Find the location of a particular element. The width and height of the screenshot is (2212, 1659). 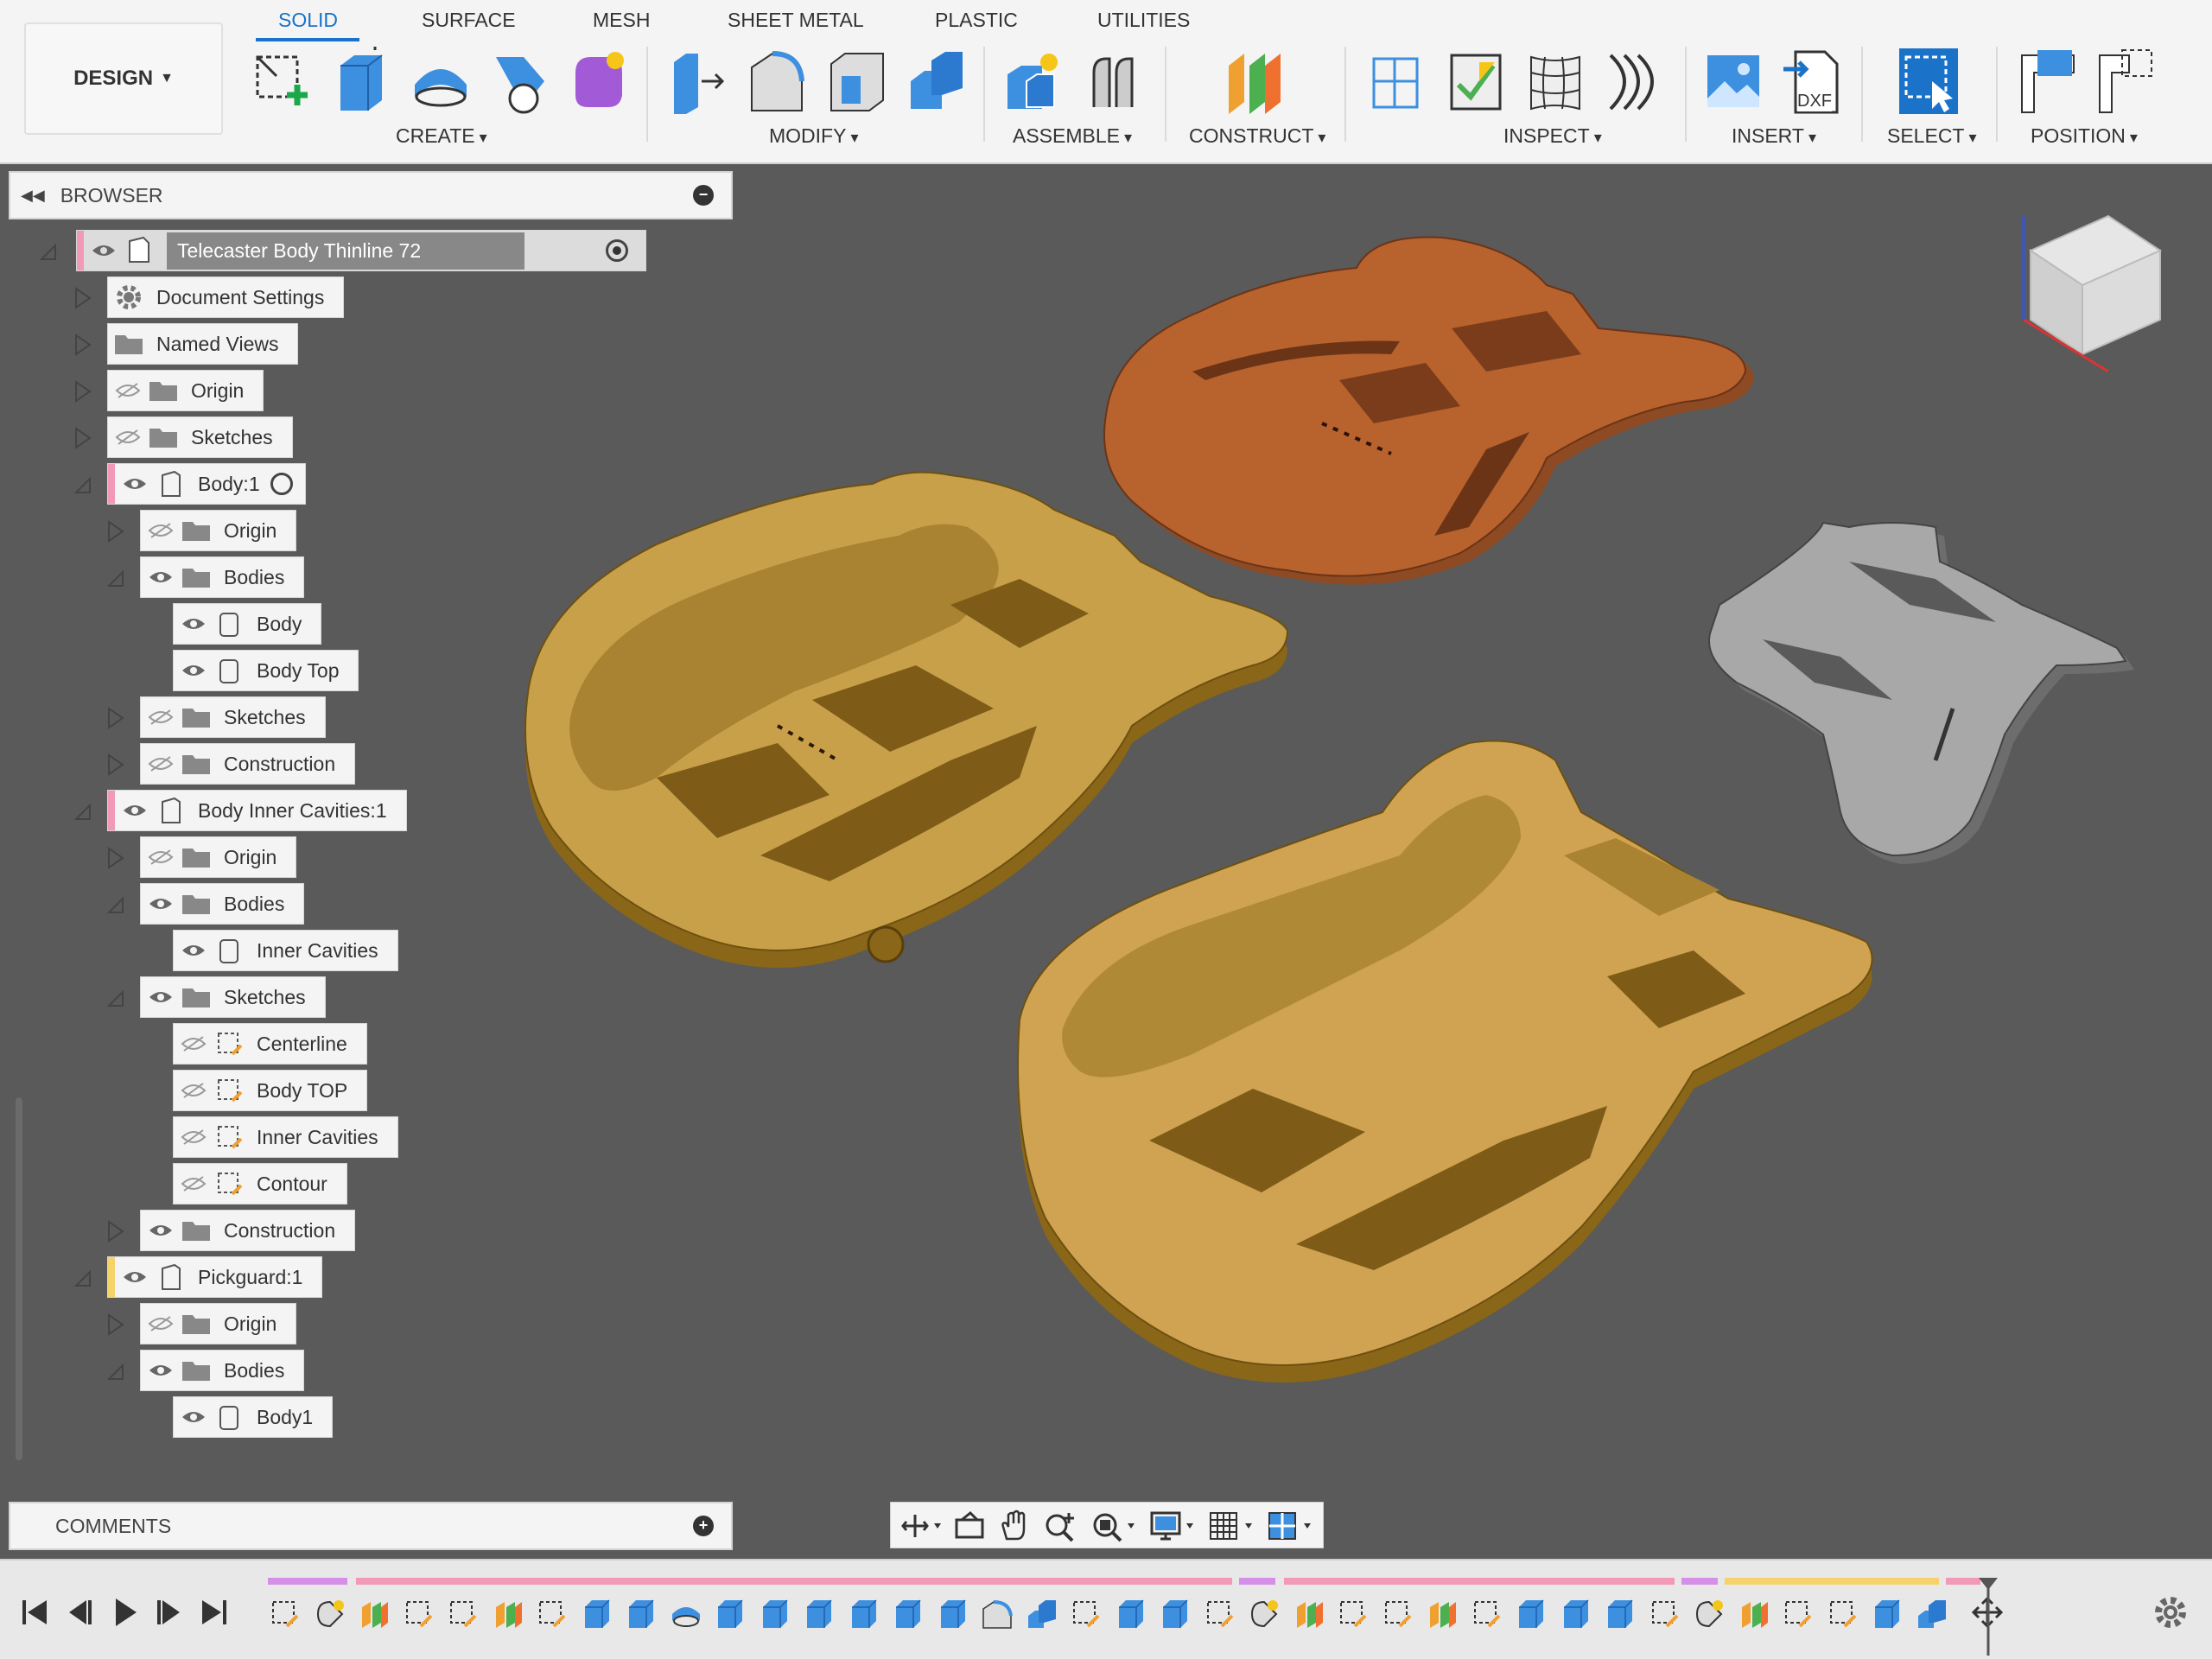

browser-item-contour-sketch: Contour is located at coordinates (260, 1184).